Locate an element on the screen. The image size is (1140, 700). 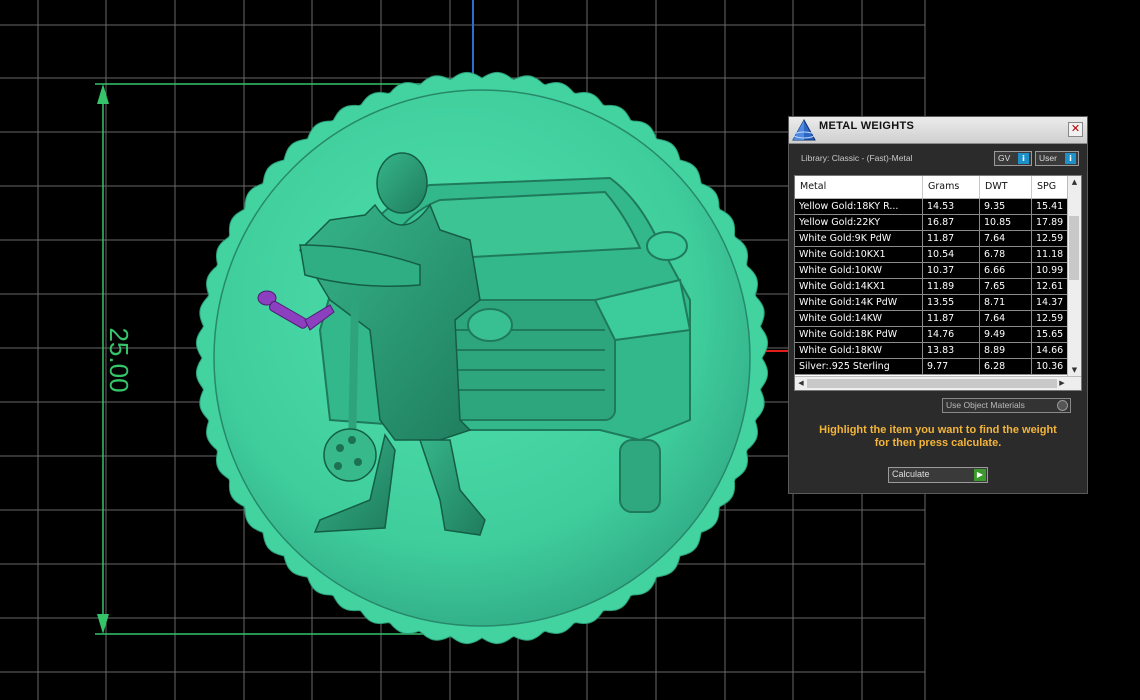
cell-dwt: 10.85 is located at coordinates (1006, 222).